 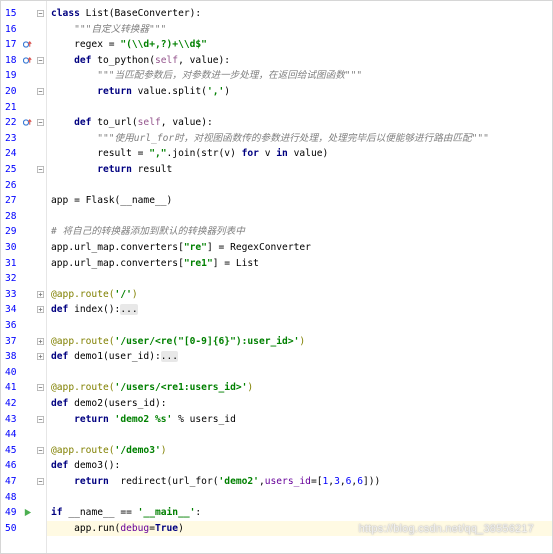 I want to click on gutter-line: 22, so click(x=24, y=123).